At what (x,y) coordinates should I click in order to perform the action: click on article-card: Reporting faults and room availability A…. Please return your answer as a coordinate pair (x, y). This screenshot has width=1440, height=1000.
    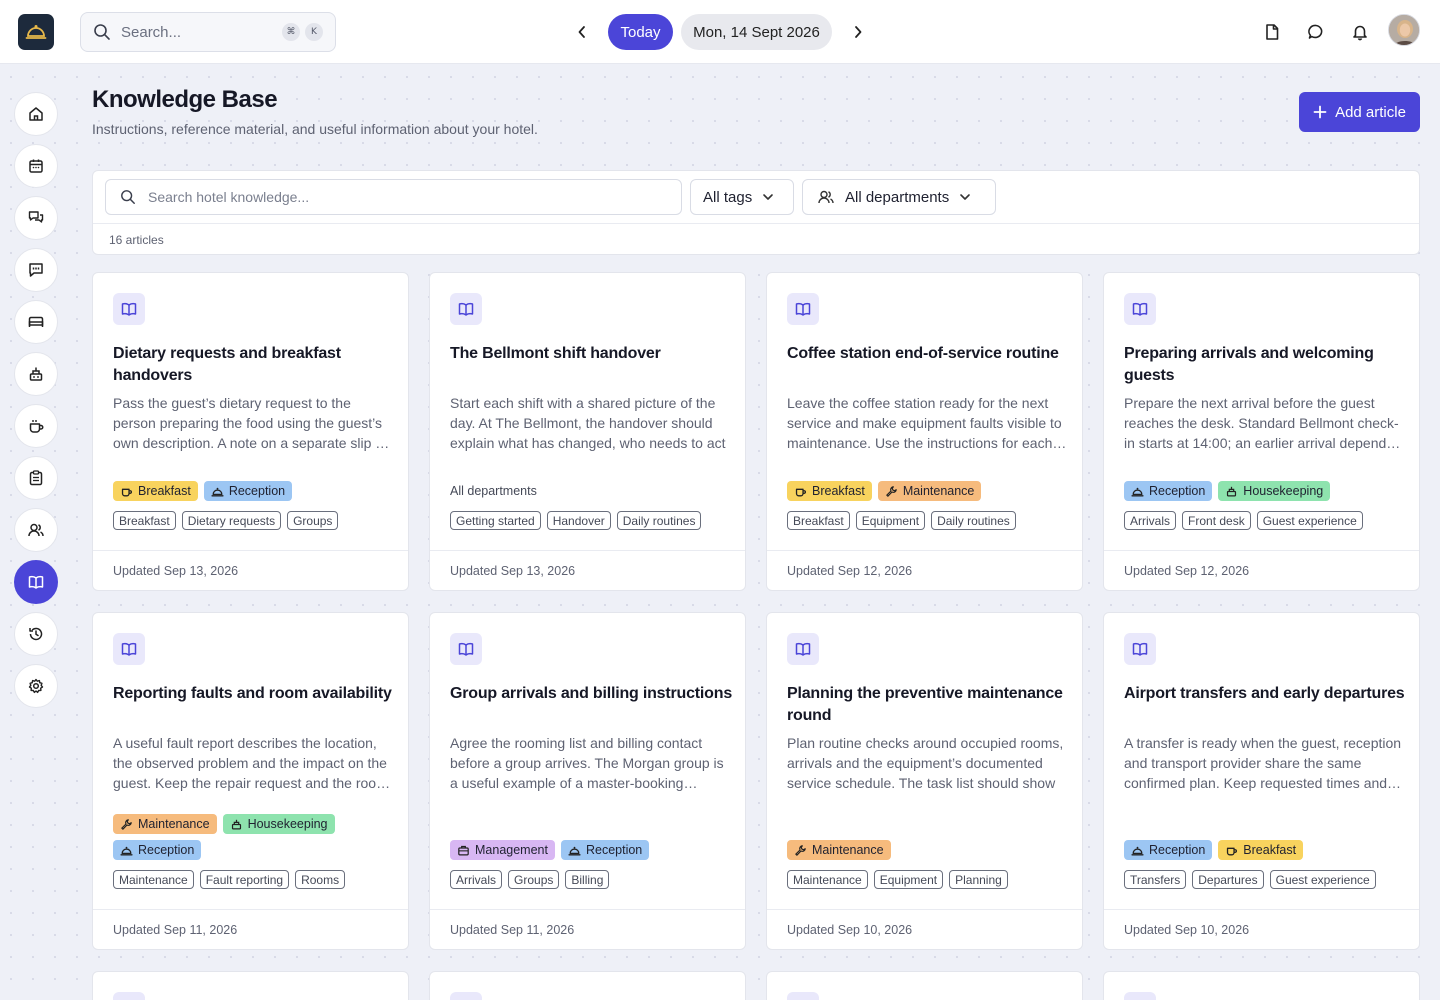
    Looking at the image, I should click on (250, 781).